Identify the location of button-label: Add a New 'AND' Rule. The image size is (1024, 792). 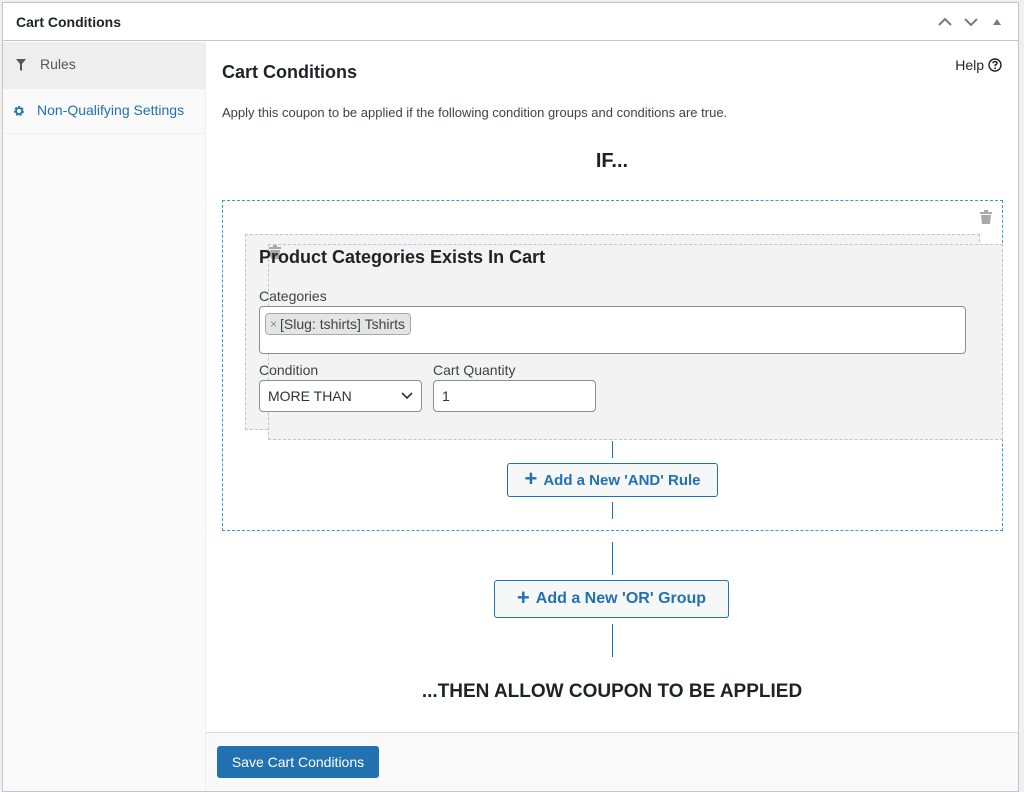
(622, 480).